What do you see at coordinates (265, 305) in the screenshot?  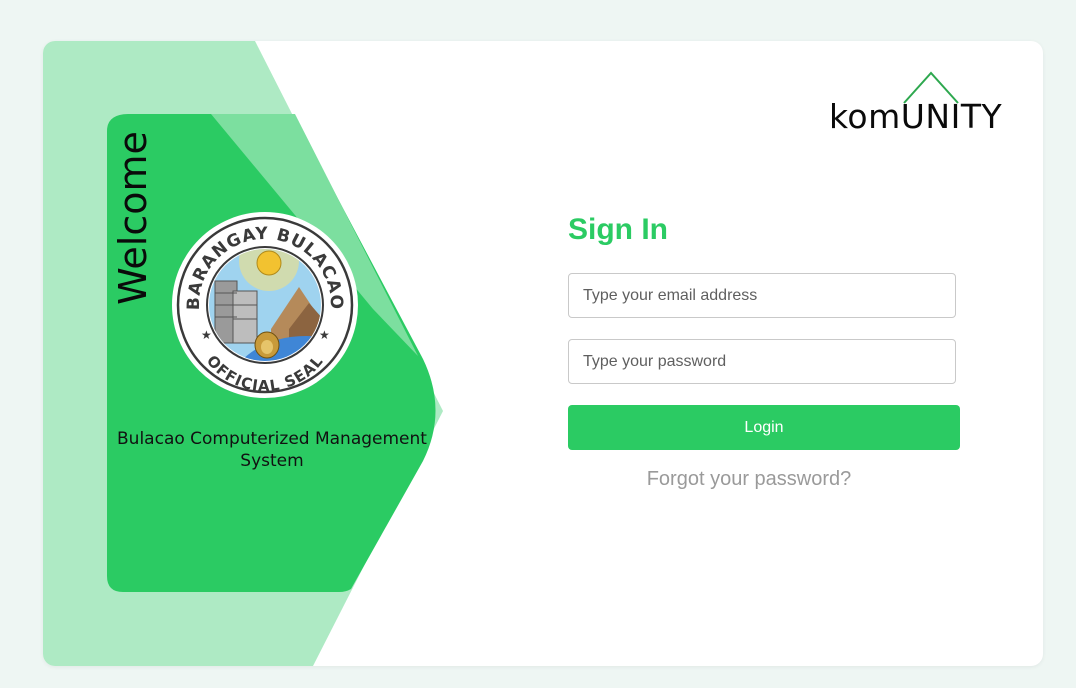 I see `barangay-seal-logo: BARANGAY BULACAO OFFICIAL SEAL ★ ★` at bounding box center [265, 305].